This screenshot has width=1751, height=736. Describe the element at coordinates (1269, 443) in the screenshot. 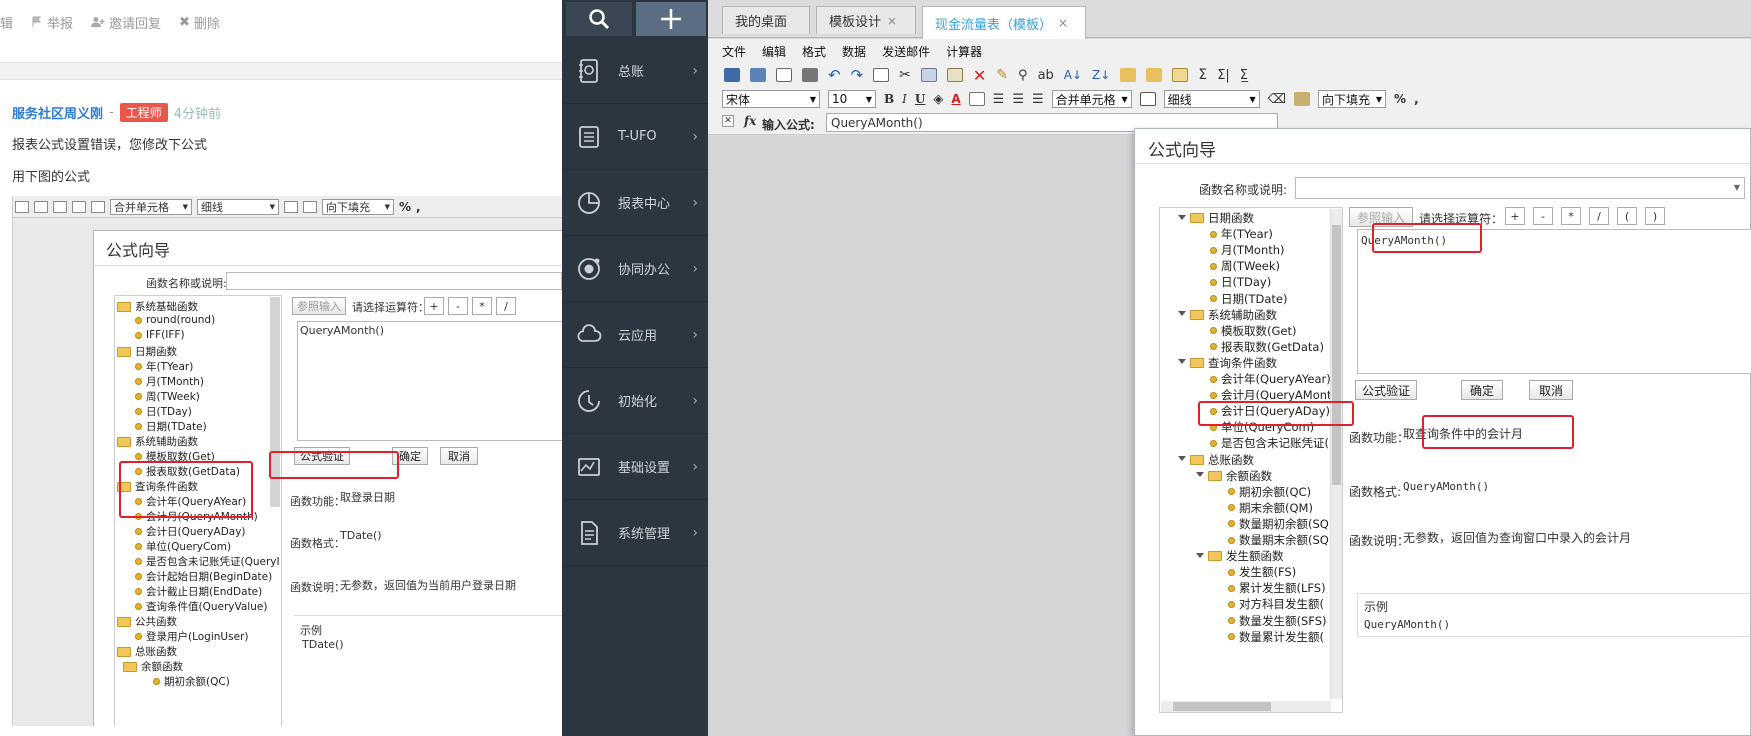

I see `tree-item: 是否包含未记账凭证(` at that location.